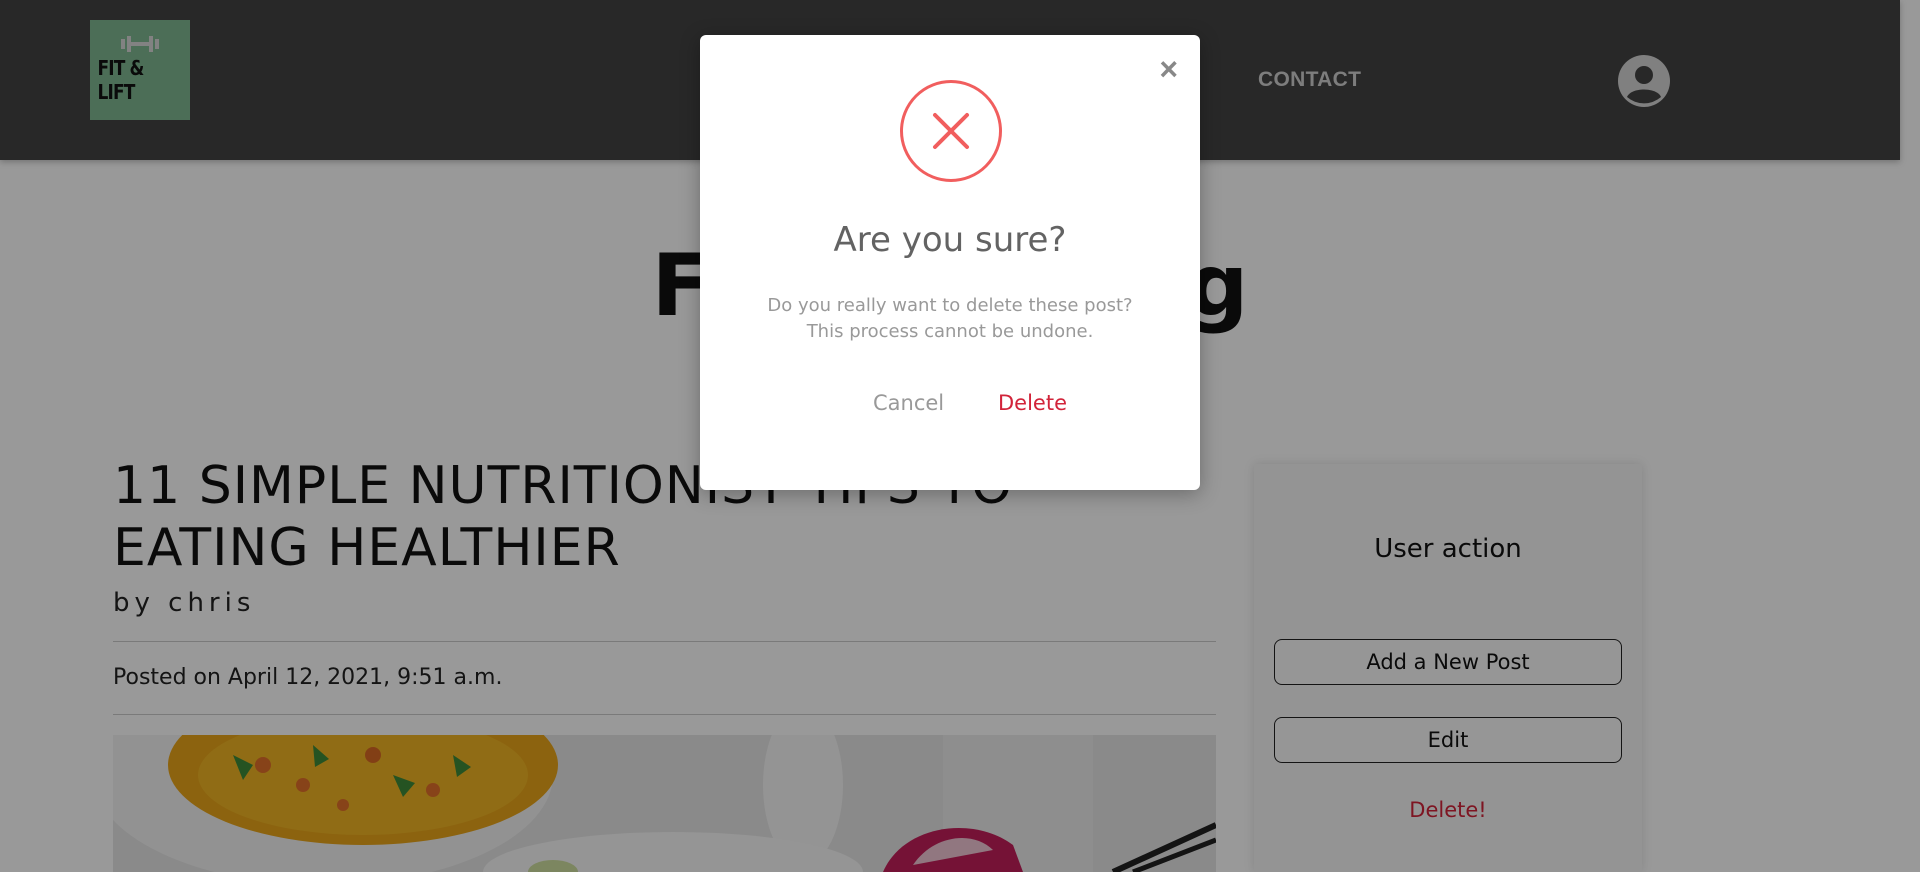  I want to click on modal-message-line: Do you really want to delete these post?, so click(950, 305).